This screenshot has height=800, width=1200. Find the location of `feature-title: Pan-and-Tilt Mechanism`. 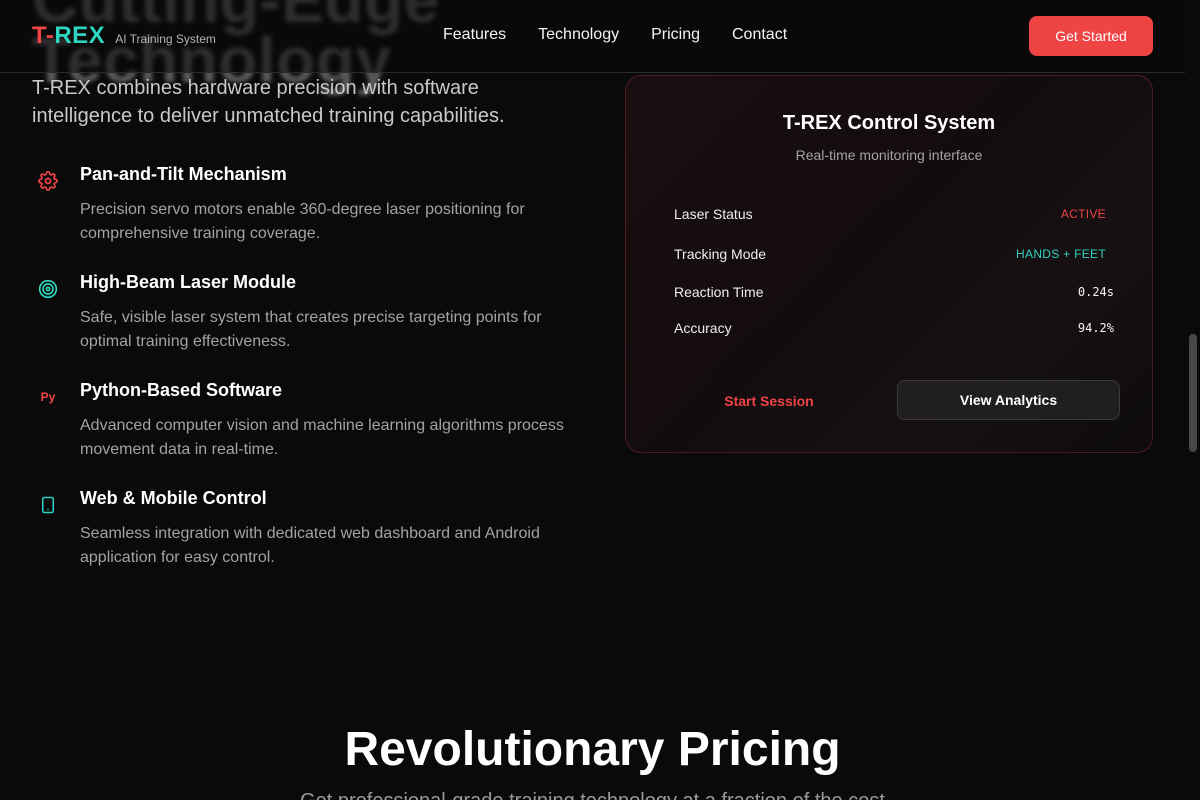

feature-title: Pan-and-Tilt Mechanism is located at coordinates (183, 174).